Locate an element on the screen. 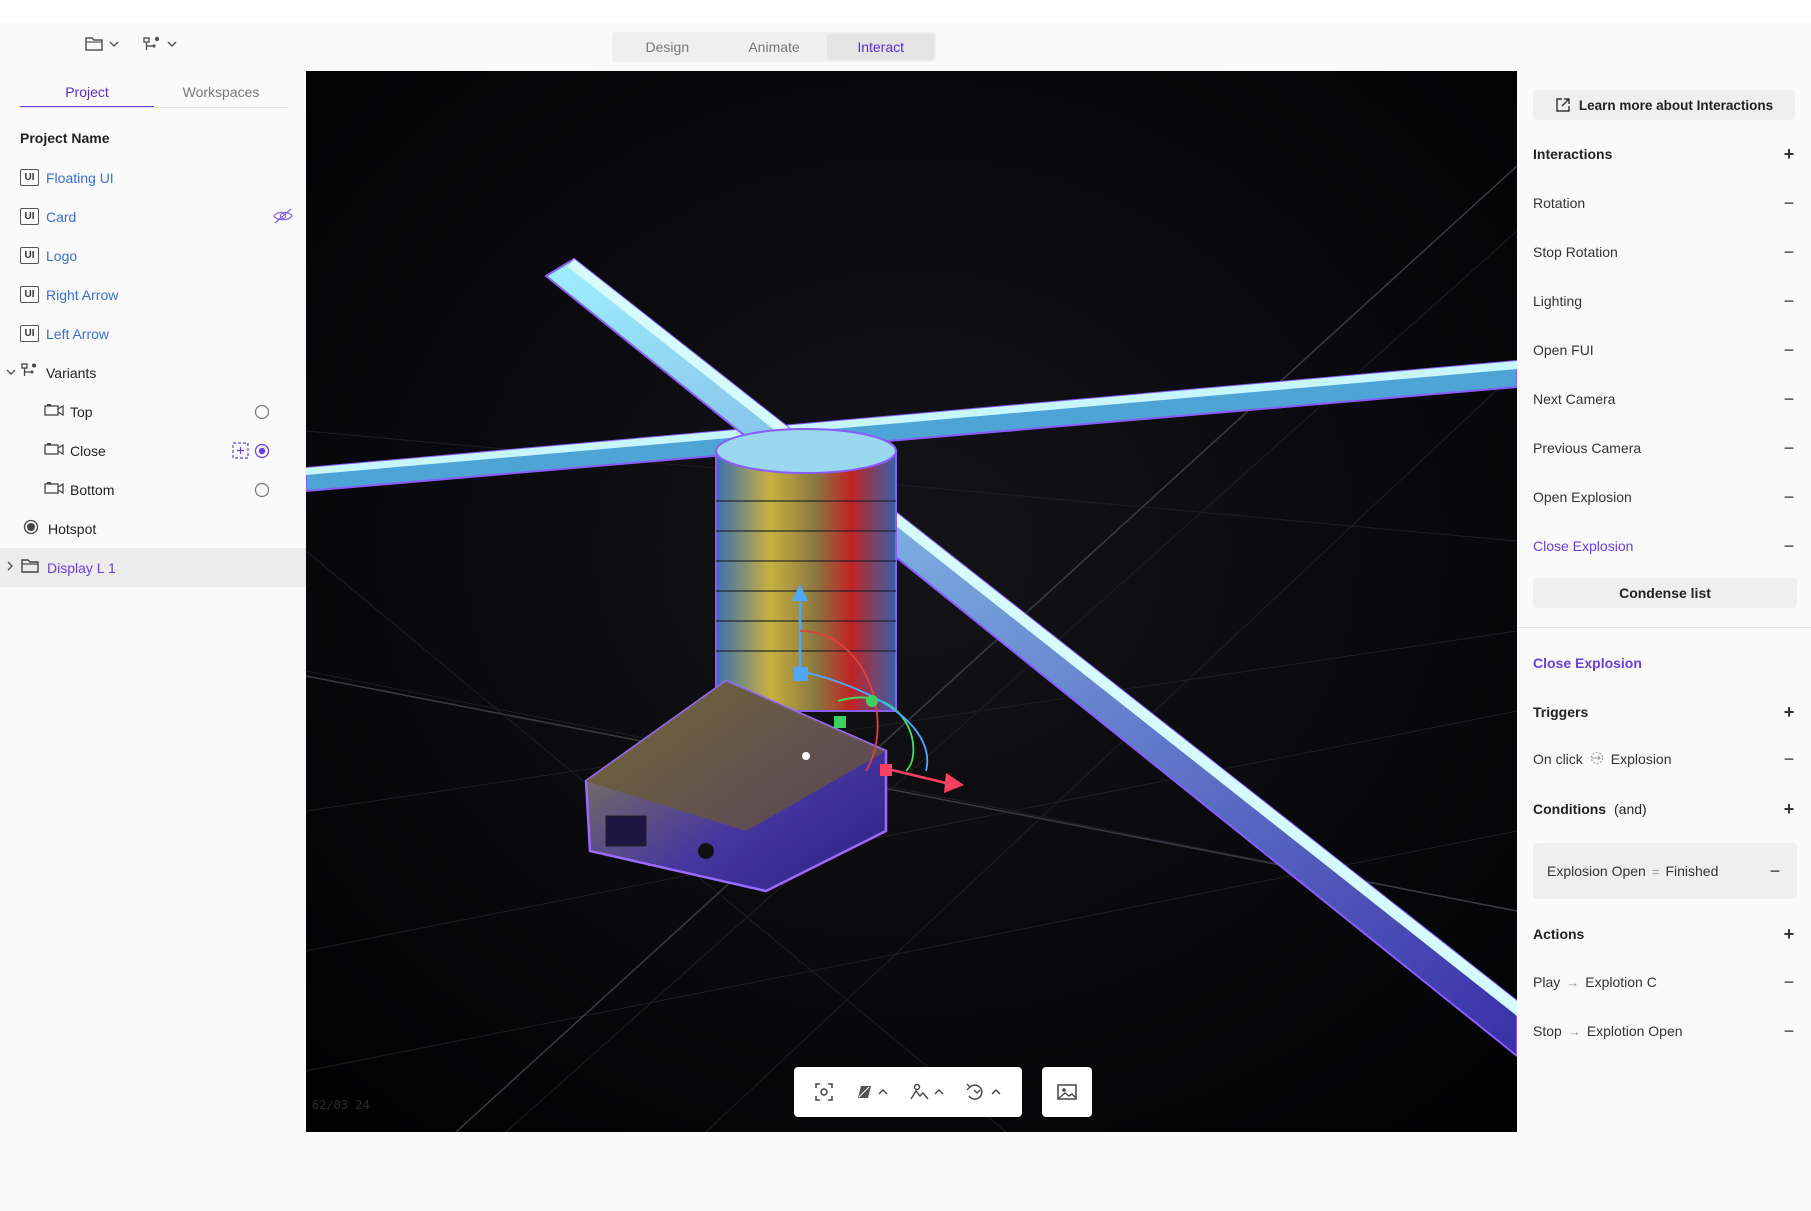  tab-project: Project is located at coordinates (87, 94).